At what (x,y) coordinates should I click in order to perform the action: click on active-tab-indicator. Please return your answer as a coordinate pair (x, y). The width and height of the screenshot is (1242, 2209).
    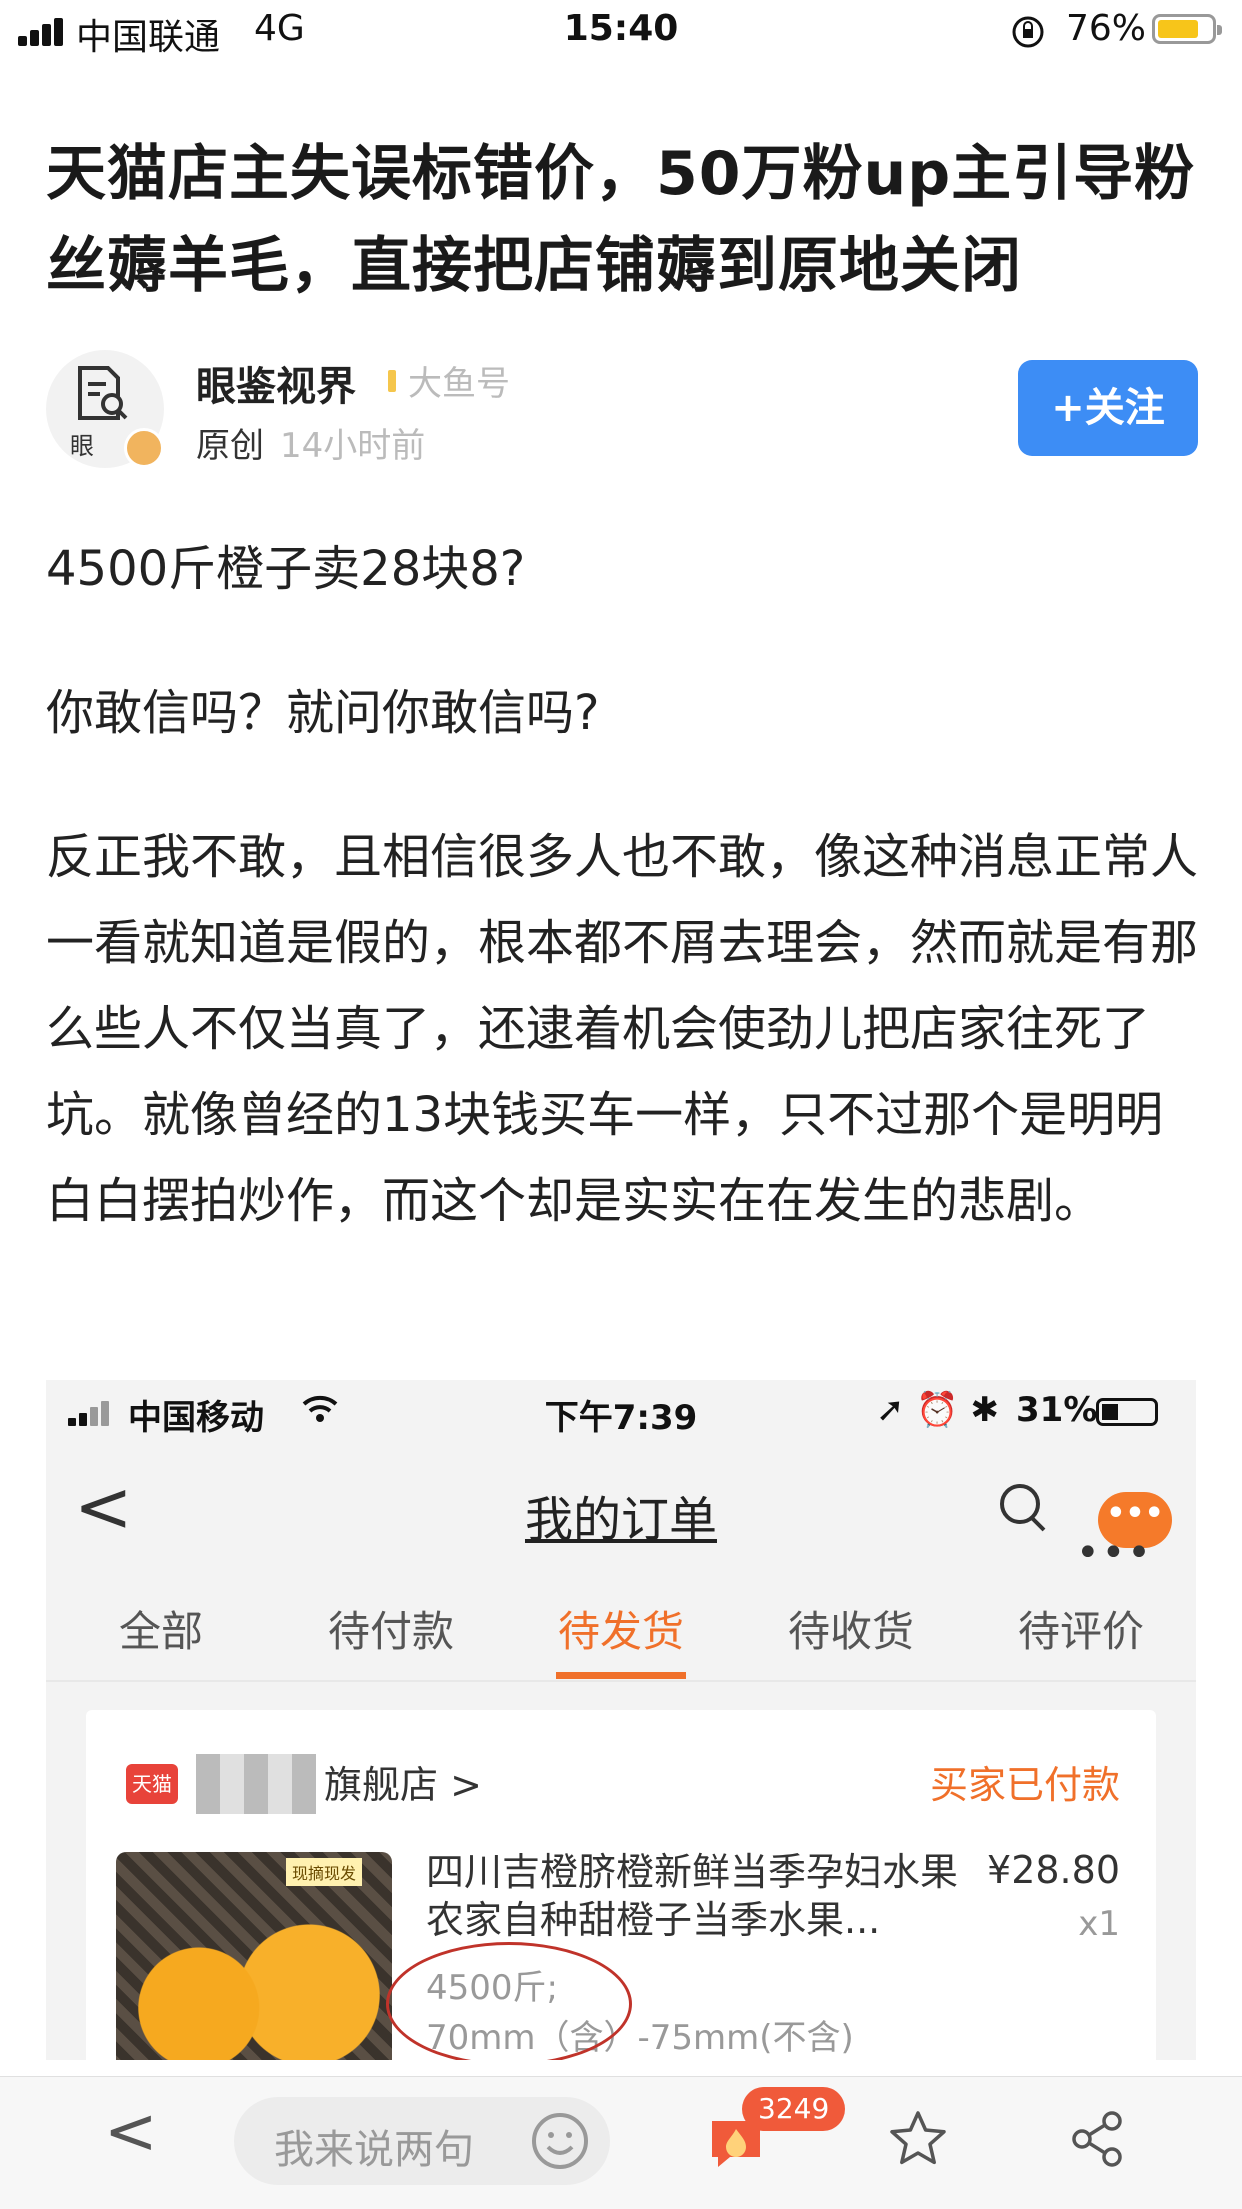
    Looking at the image, I should click on (621, 1675).